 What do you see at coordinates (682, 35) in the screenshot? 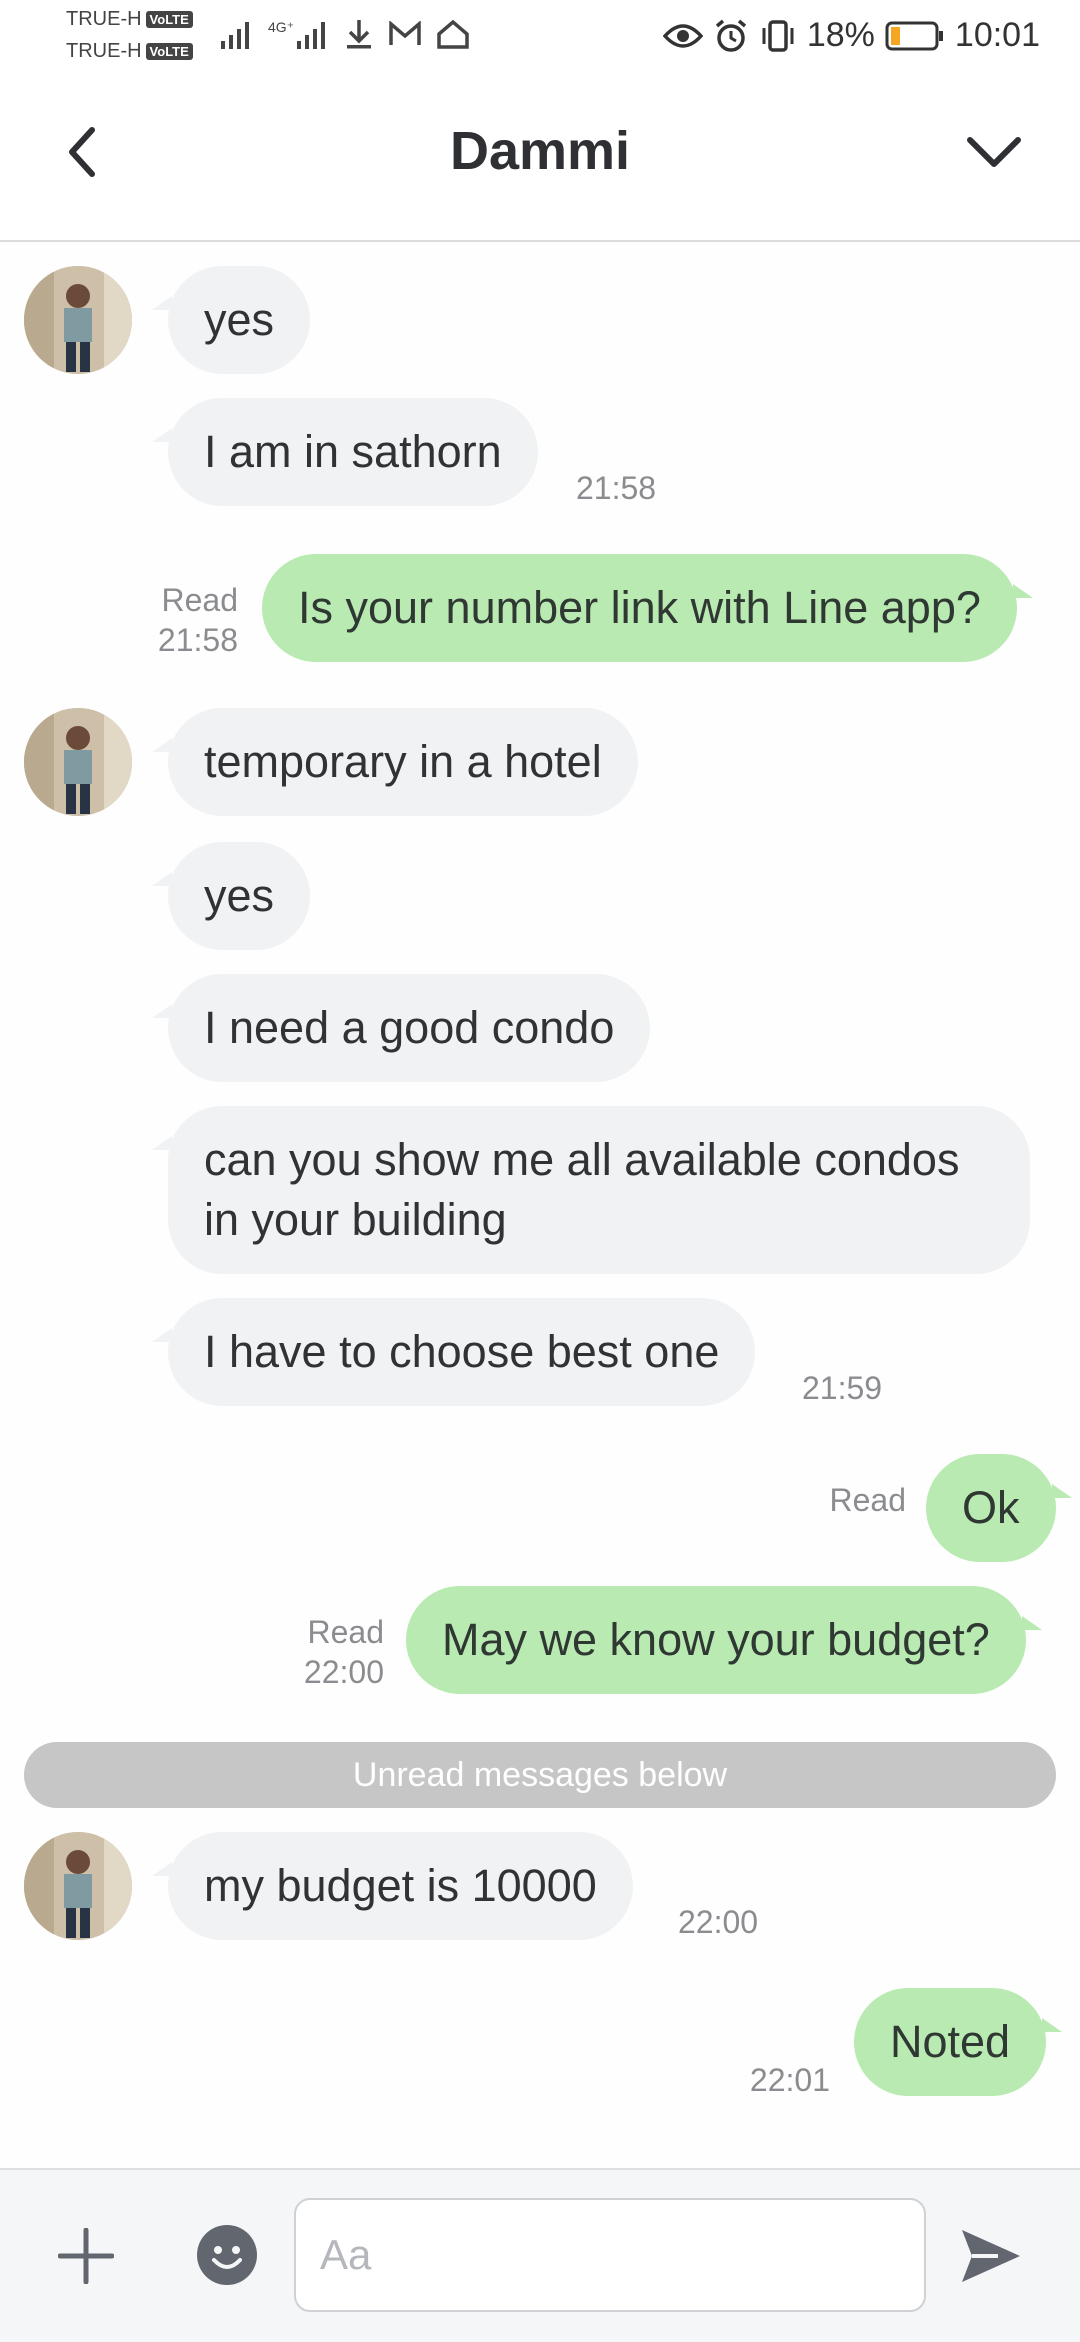
I see `eye-icon` at bounding box center [682, 35].